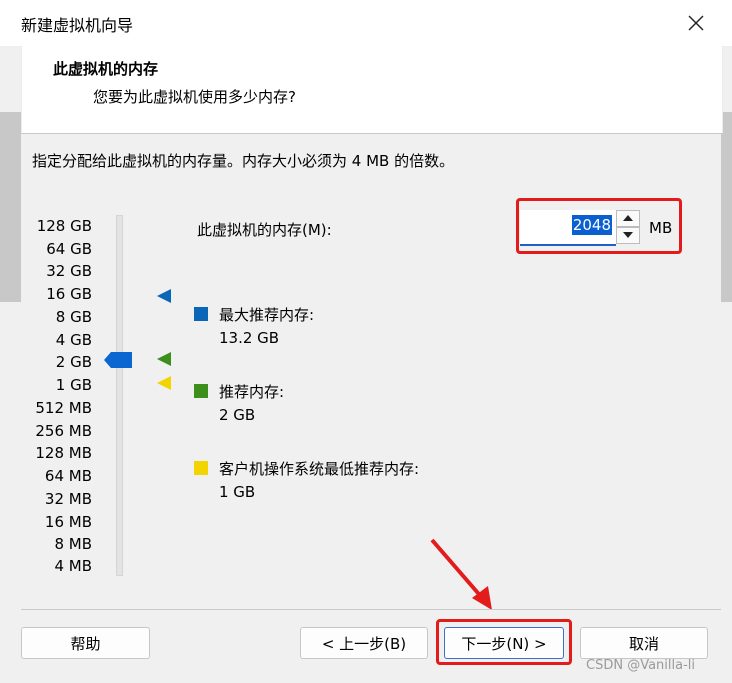 Image resolution: width=732 pixels, height=683 pixels. Describe the element at coordinates (68, 522) in the screenshot. I see `scale-label: 16 MB` at that location.